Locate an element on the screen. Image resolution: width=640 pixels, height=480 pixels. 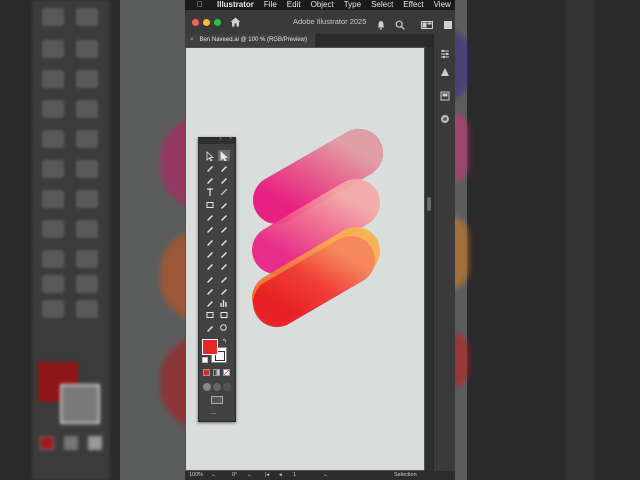
screen-mode-icon is located at coordinates (217, 400).